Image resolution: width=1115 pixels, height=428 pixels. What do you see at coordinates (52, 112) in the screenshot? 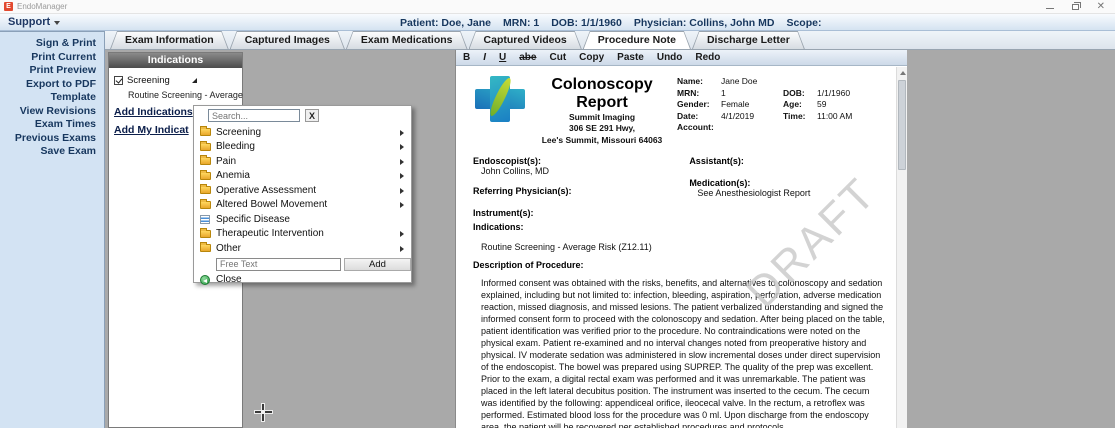
I see `sidebar-item-view-revisions: View Revisions` at bounding box center [52, 112].